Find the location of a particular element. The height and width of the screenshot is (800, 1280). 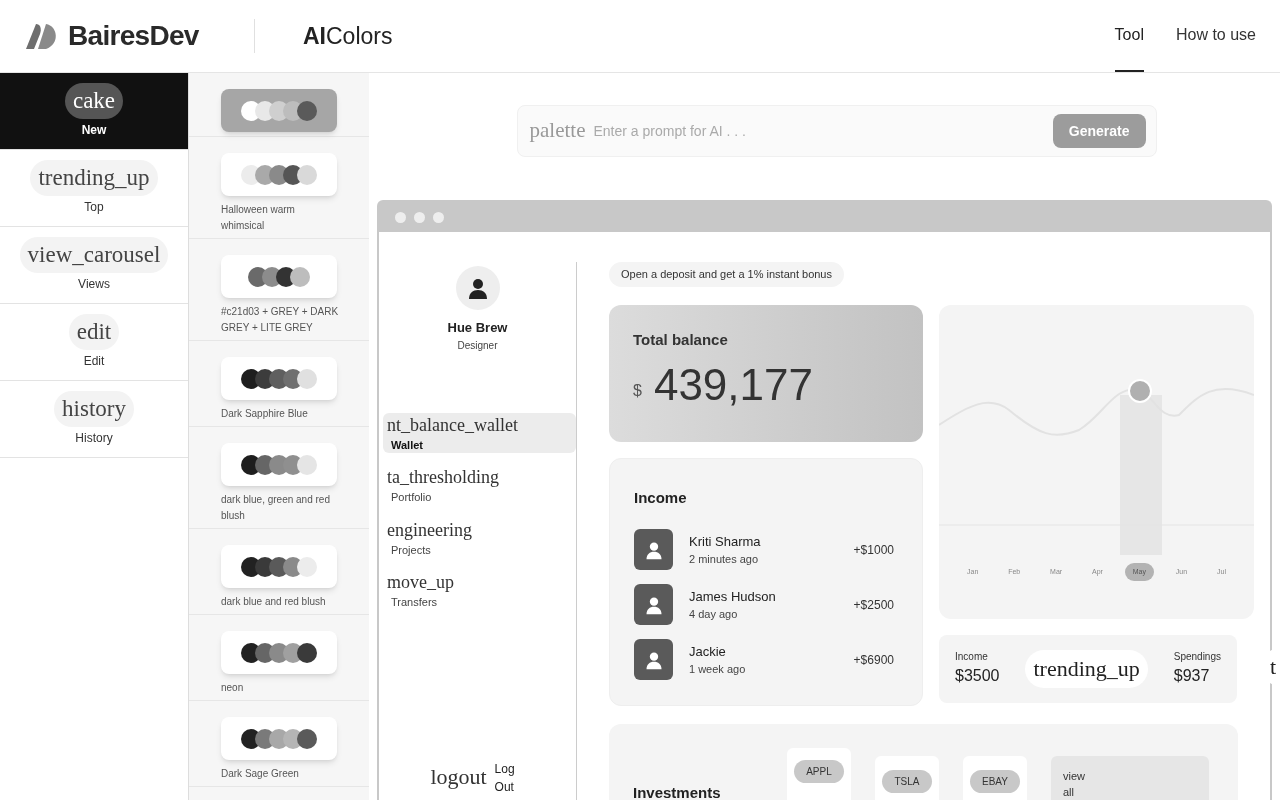

payment-time: 2 minutes ago is located at coordinates (724, 559).